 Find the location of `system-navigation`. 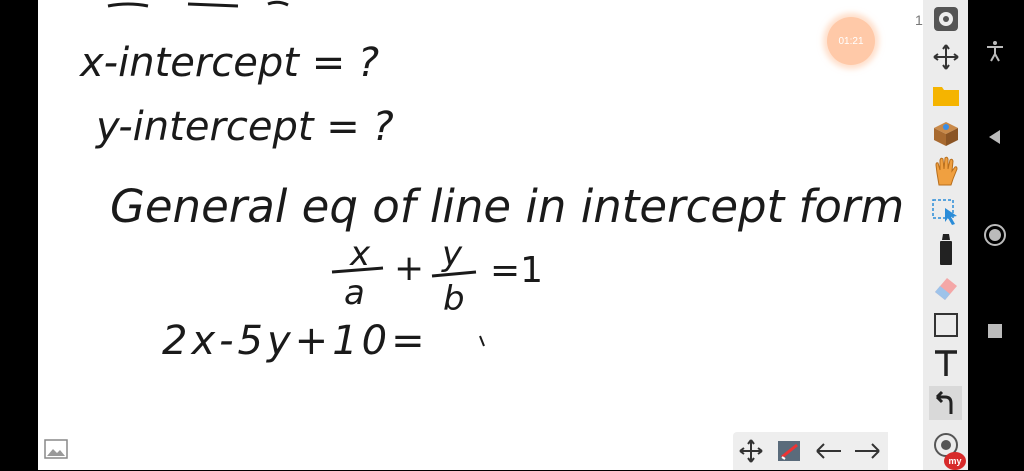

system-navigation is located at coordinates (996, 235).